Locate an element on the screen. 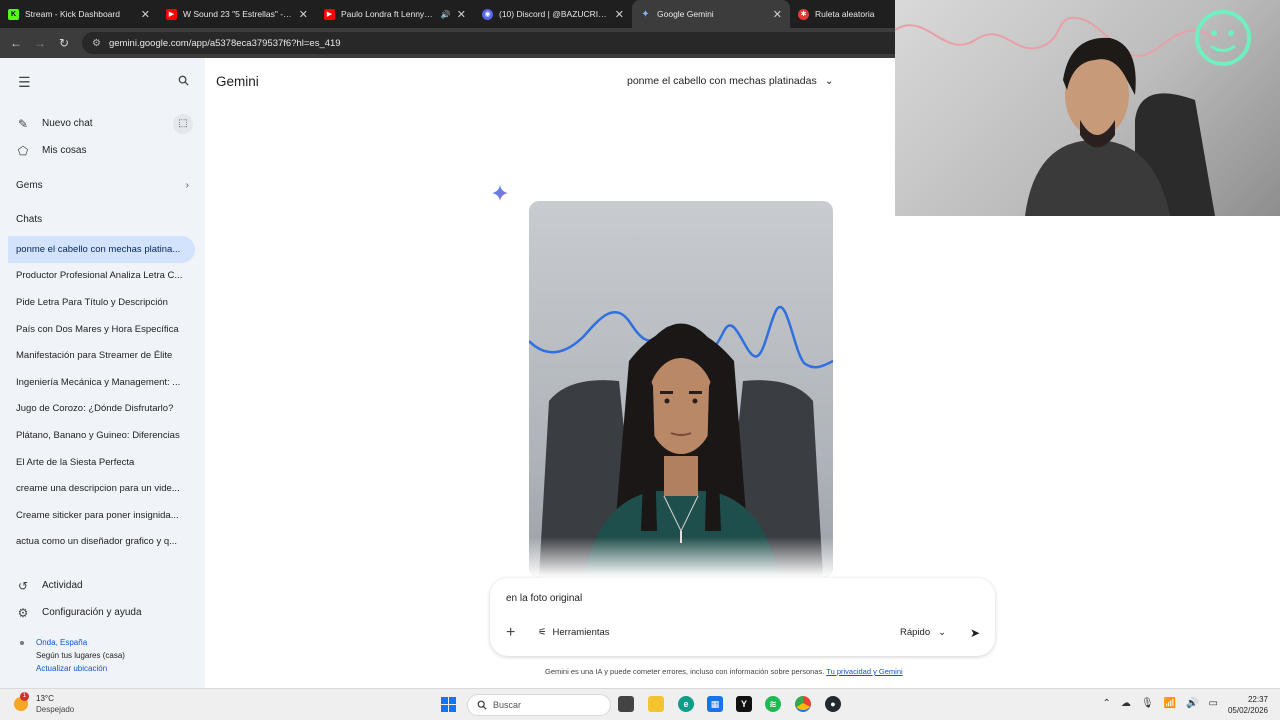 This screenshot has width=1280, height=720. add-icon: + is located at coordinates (510, 633).